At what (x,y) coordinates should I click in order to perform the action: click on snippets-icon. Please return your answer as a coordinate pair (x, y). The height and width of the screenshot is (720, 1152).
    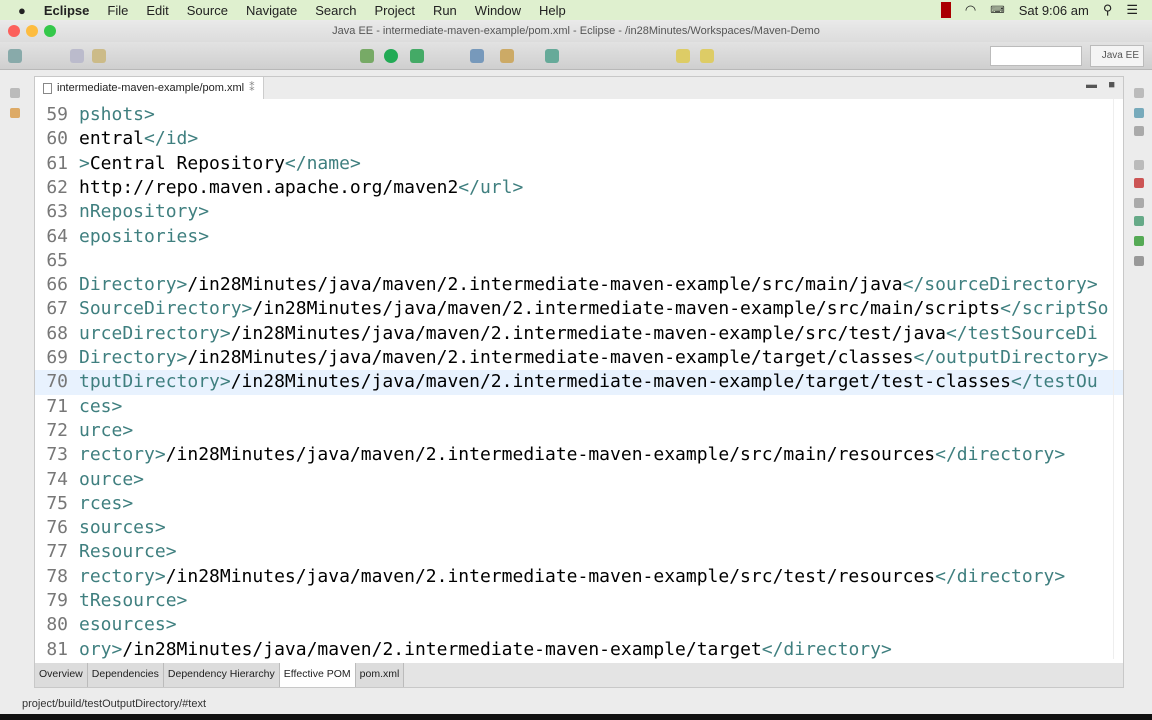
    Looking at the image, I should click on (1139, 261).